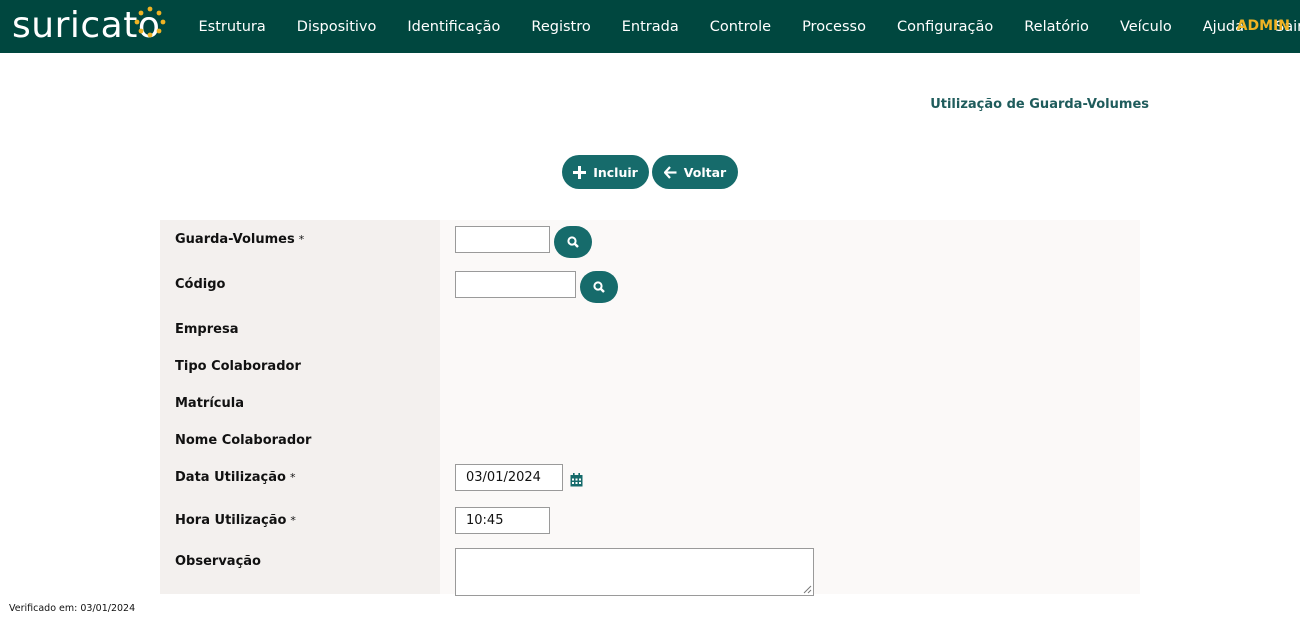 This screenshot has height=624, width=1300. I want to click on nav-item-registro: Registro, so click(561, 27).